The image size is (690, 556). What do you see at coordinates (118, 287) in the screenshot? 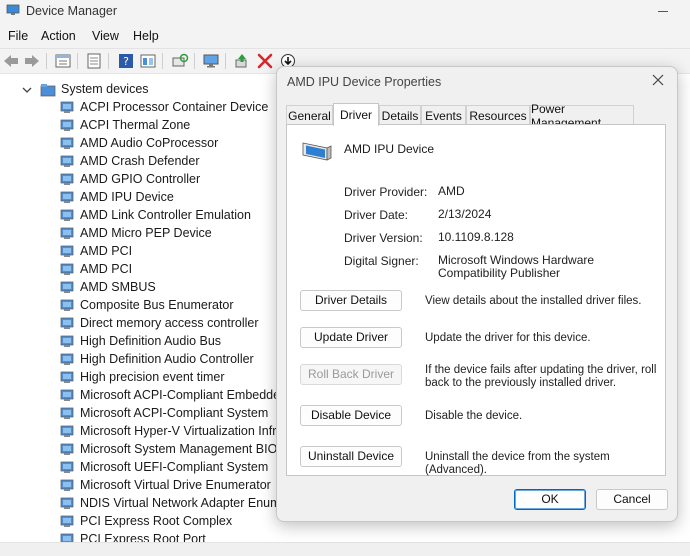
I see `tree-item-label: AMD SMBUS` at bounding box center [118, 287].